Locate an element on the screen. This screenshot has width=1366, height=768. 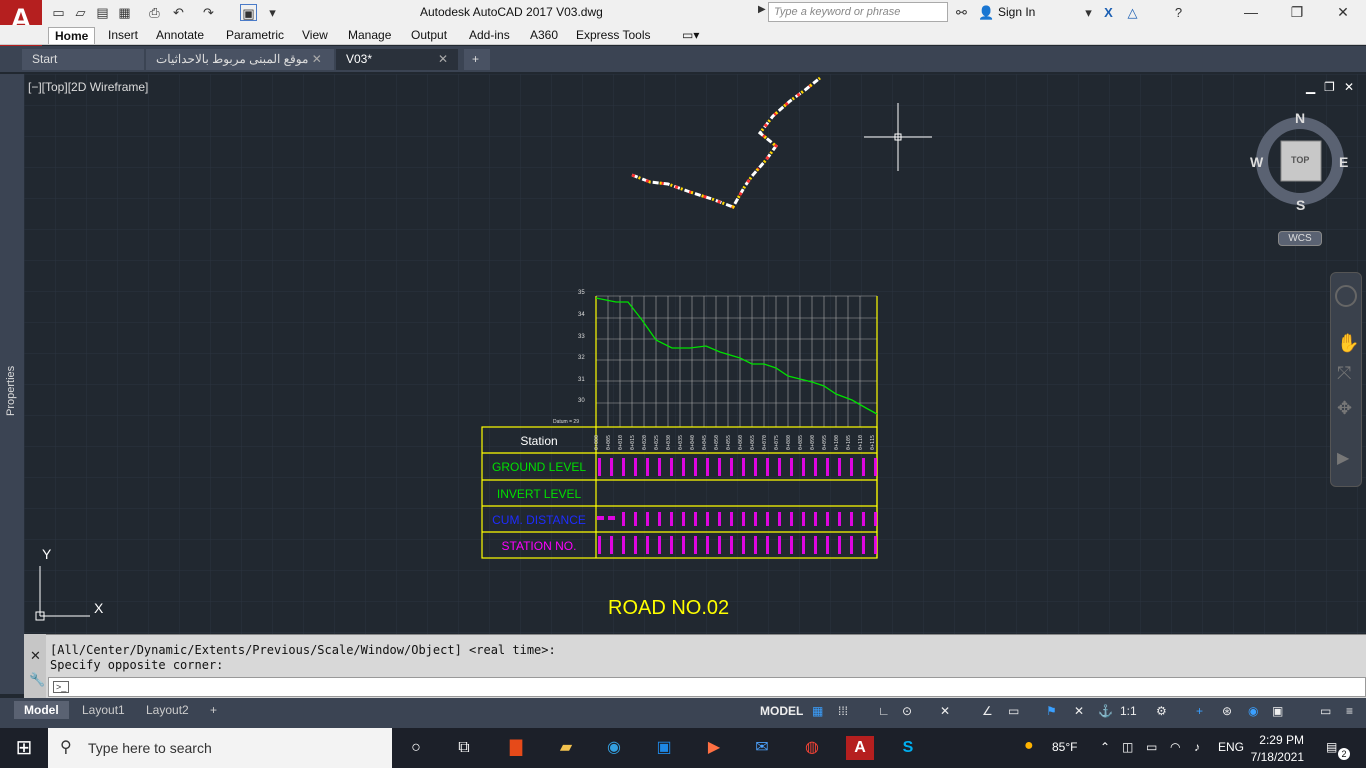
plus-icon: + is located at coordinates (1199, 711).